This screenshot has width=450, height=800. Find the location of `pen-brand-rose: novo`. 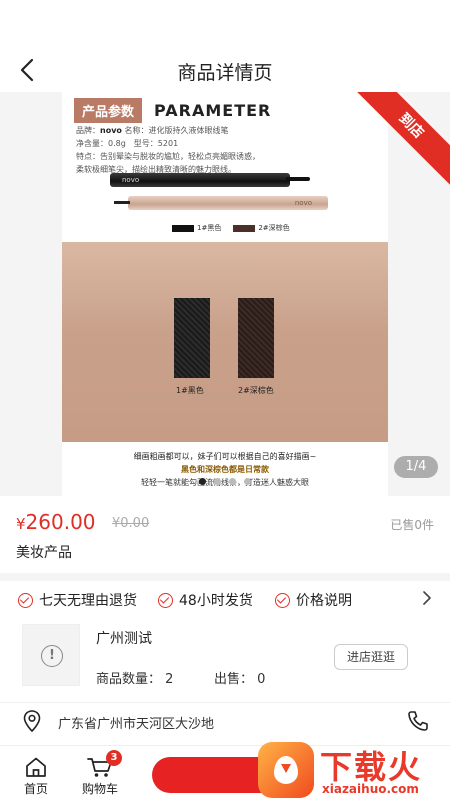

pen-brand-rose: novo is located at coordinates (303, 203).